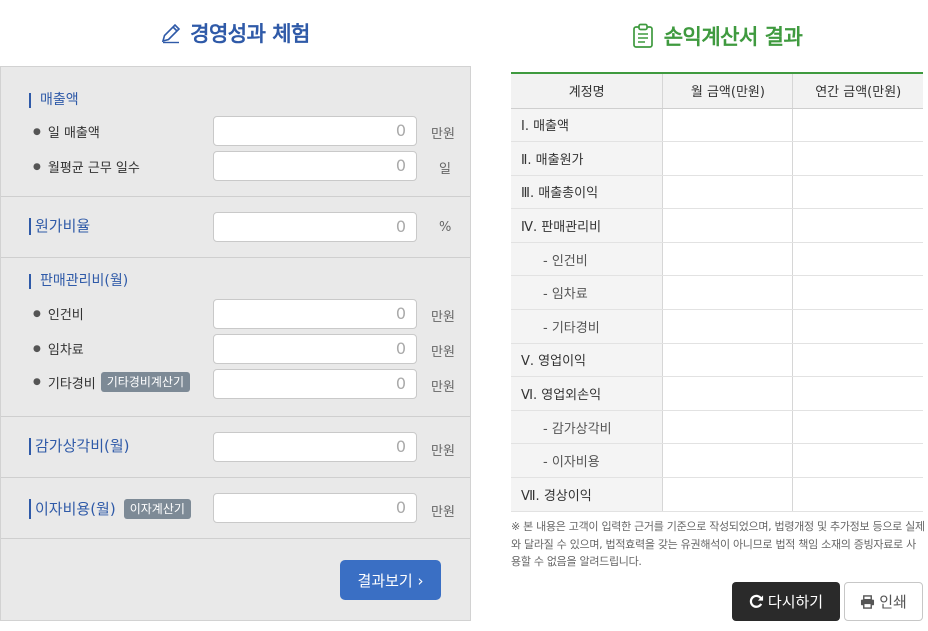 This screenshot has width=928, height=631. I want to click on pencil-icon, so click(171, 33).